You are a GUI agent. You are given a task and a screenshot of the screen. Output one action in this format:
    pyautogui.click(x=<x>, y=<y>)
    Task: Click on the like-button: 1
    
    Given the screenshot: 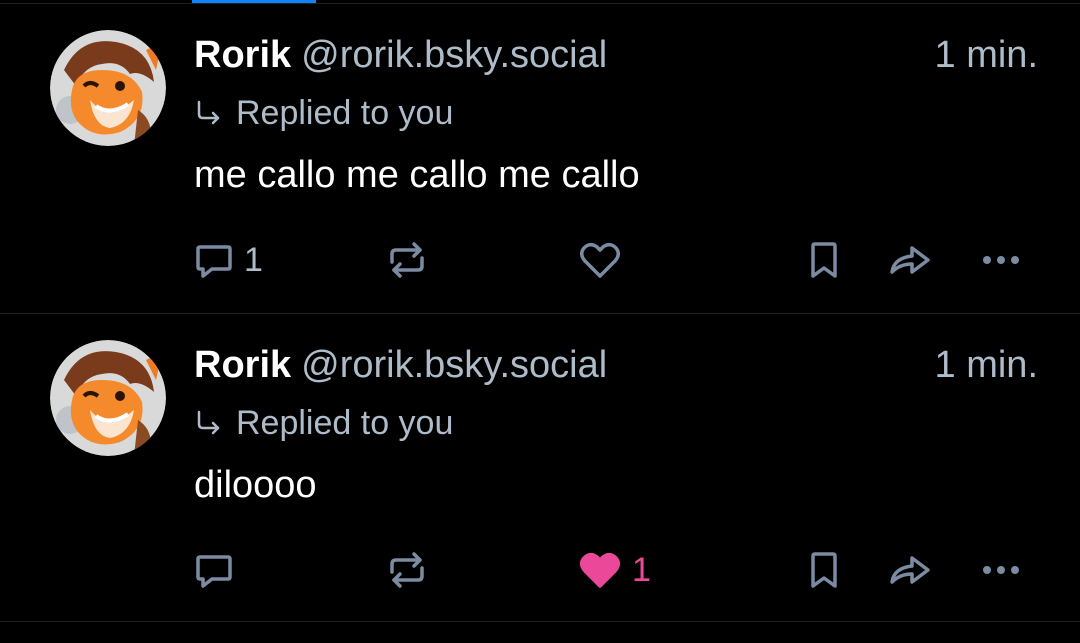 What is the action you would take?
    pyautogui.click(x=613, y=570)
    